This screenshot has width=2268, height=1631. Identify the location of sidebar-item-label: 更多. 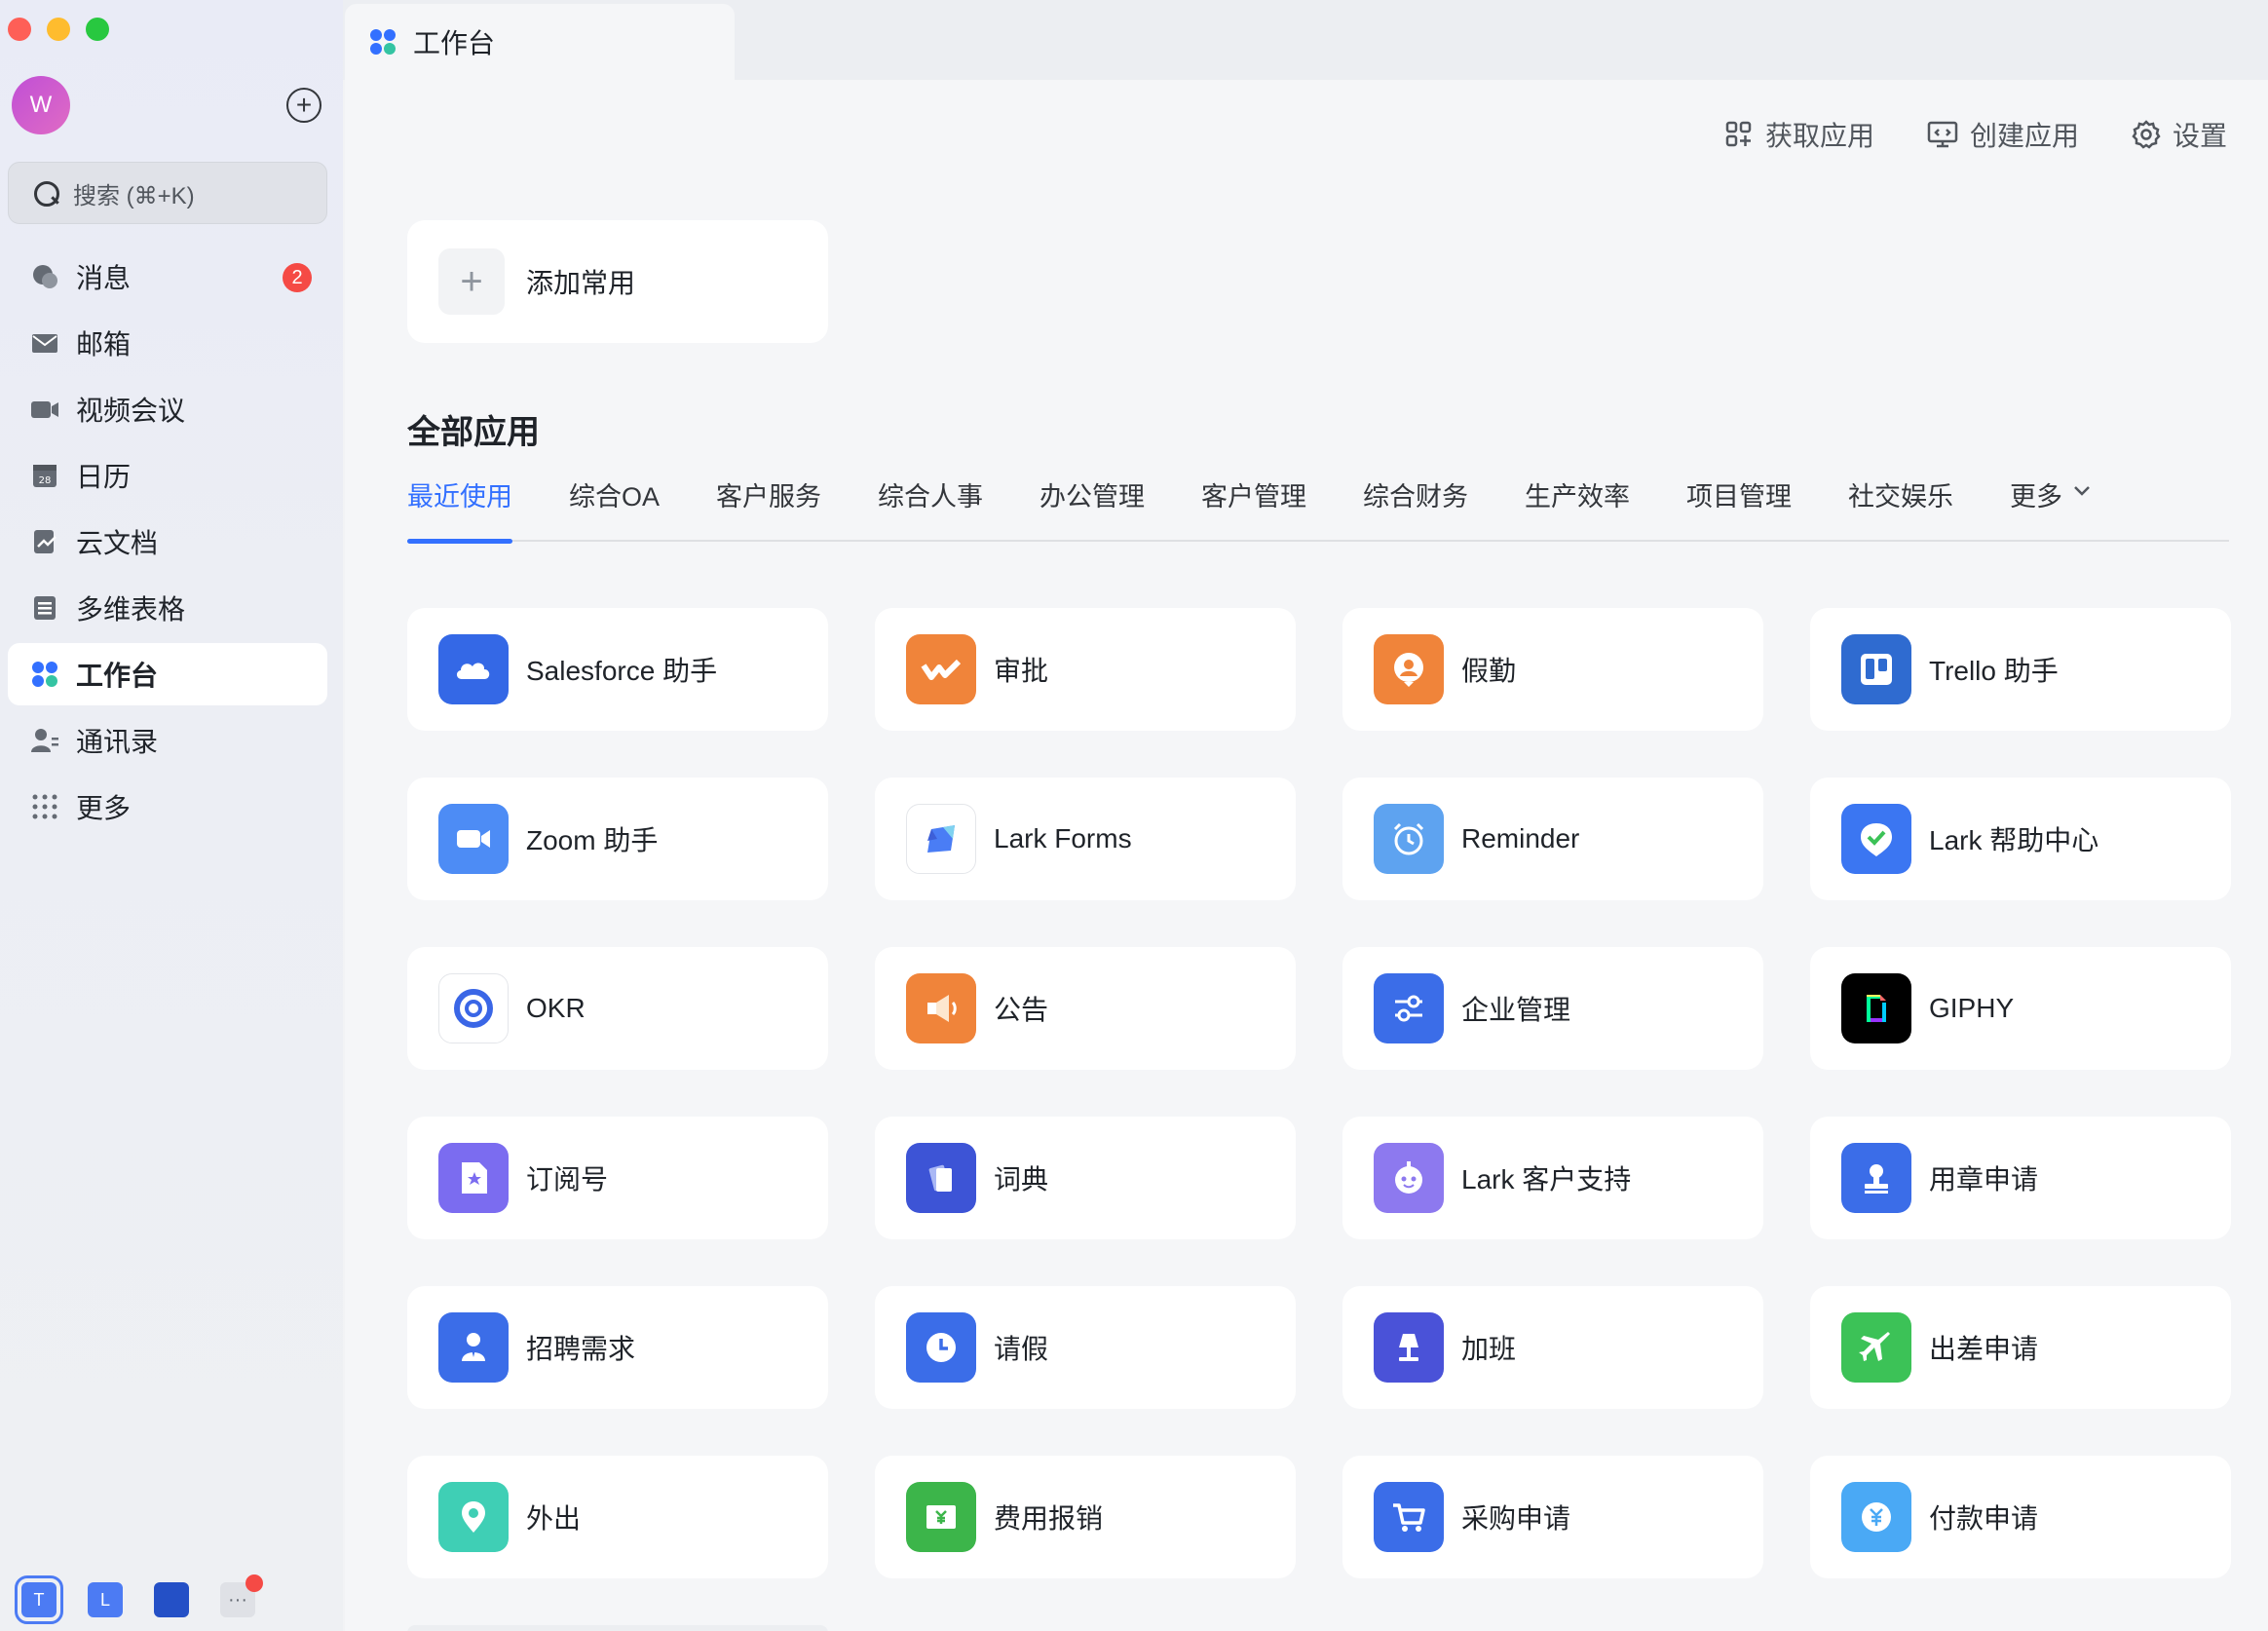
(104, 808).